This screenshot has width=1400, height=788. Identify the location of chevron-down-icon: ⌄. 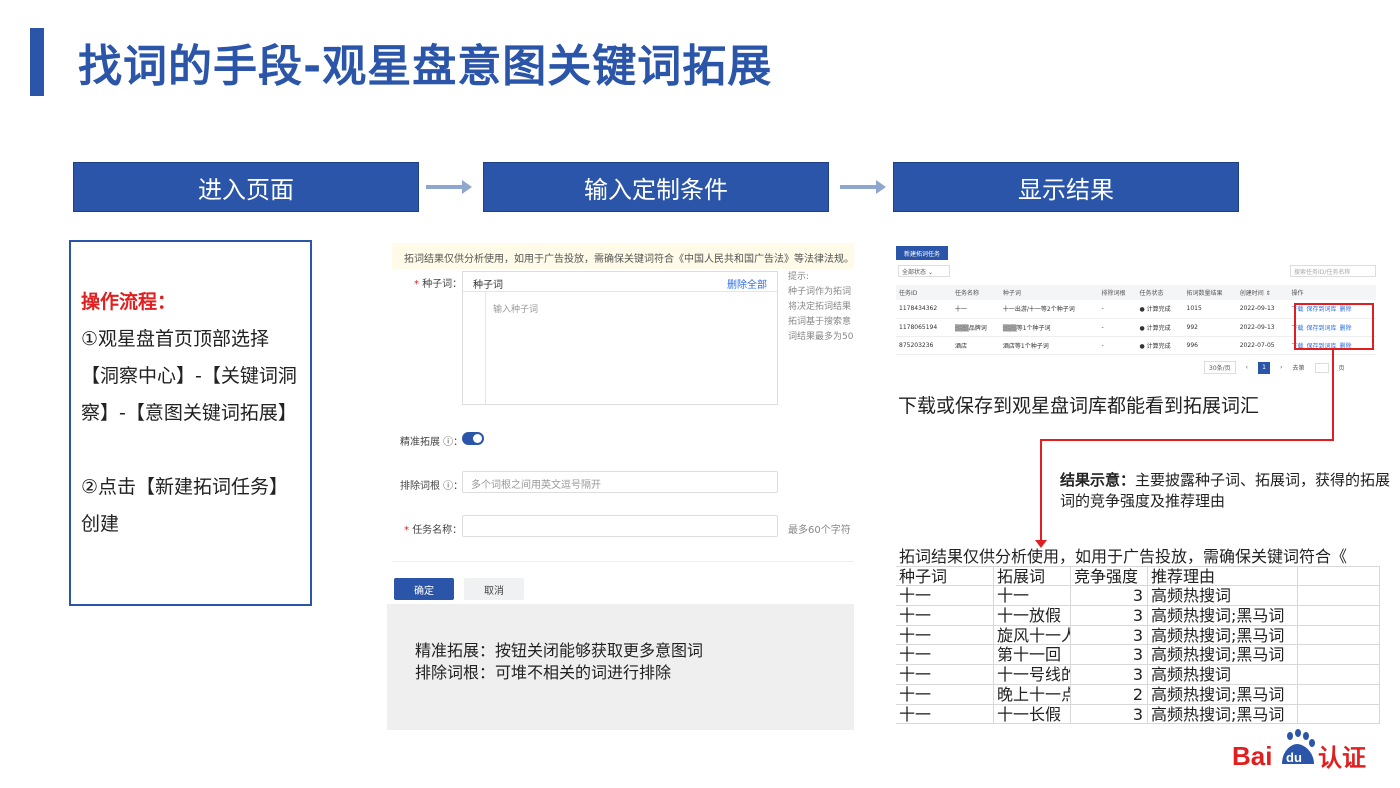
(930, 272).